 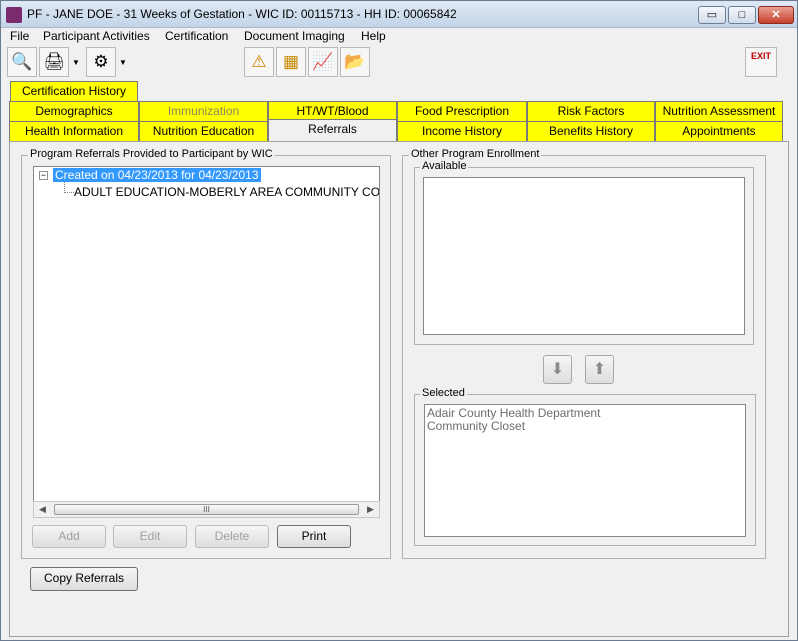 I want to click on close-button: ✕, so click(x=776, y=15).